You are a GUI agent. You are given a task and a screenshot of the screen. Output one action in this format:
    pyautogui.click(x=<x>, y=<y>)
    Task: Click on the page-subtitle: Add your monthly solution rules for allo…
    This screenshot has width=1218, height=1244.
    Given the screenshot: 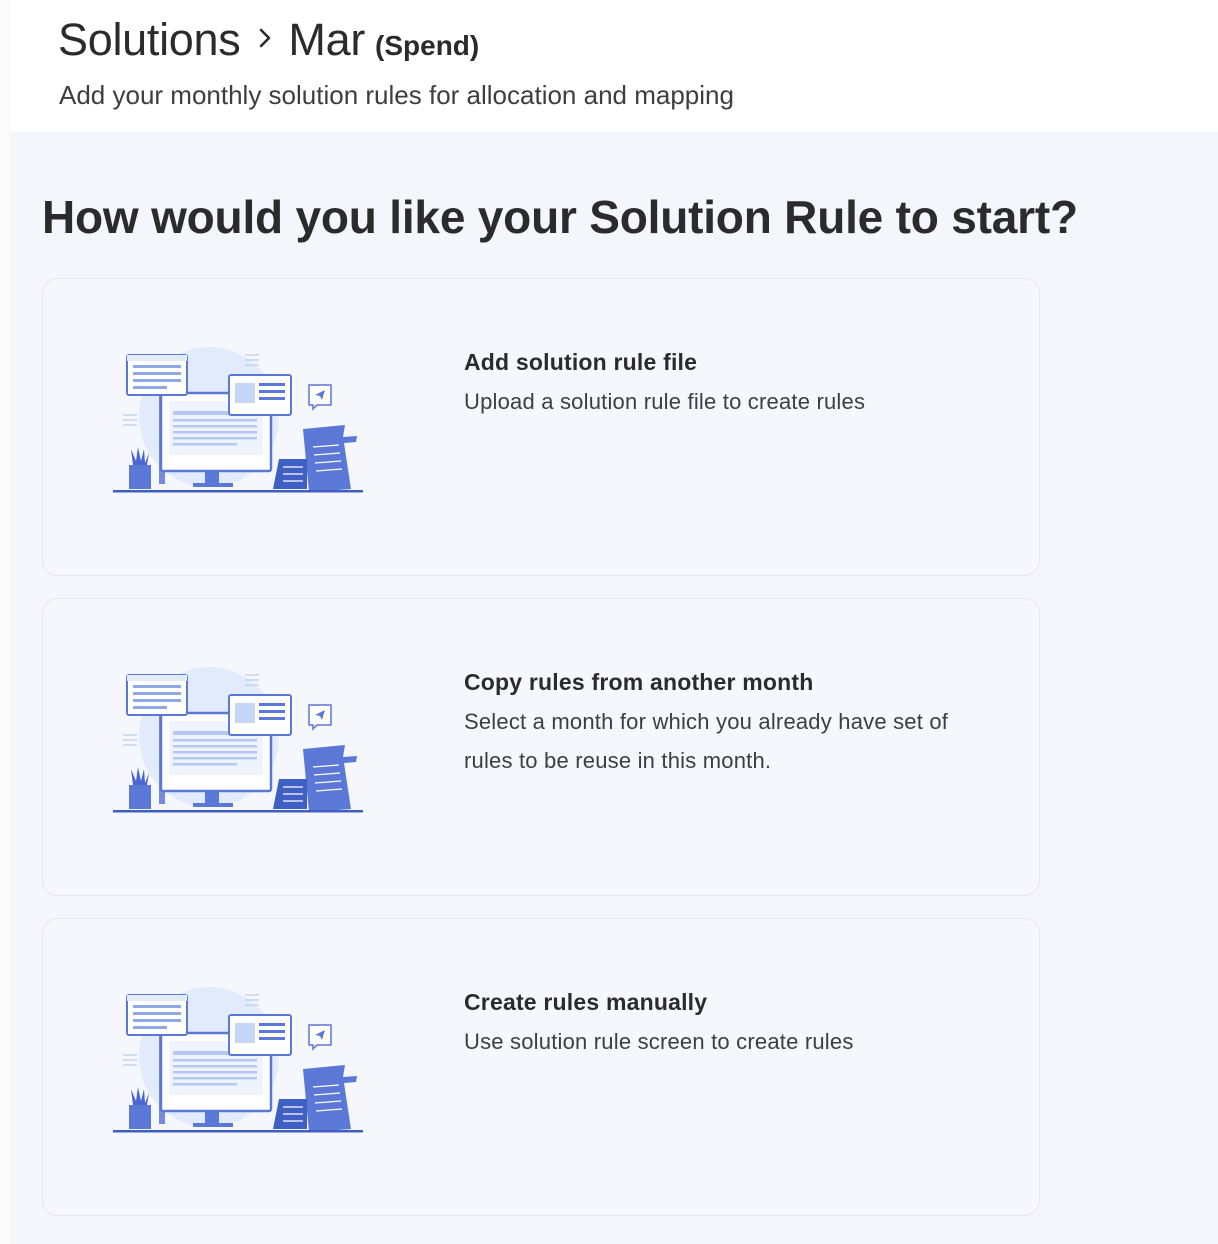 What is the action you would take?
    pyautogui.click(x=396, y=95)
    